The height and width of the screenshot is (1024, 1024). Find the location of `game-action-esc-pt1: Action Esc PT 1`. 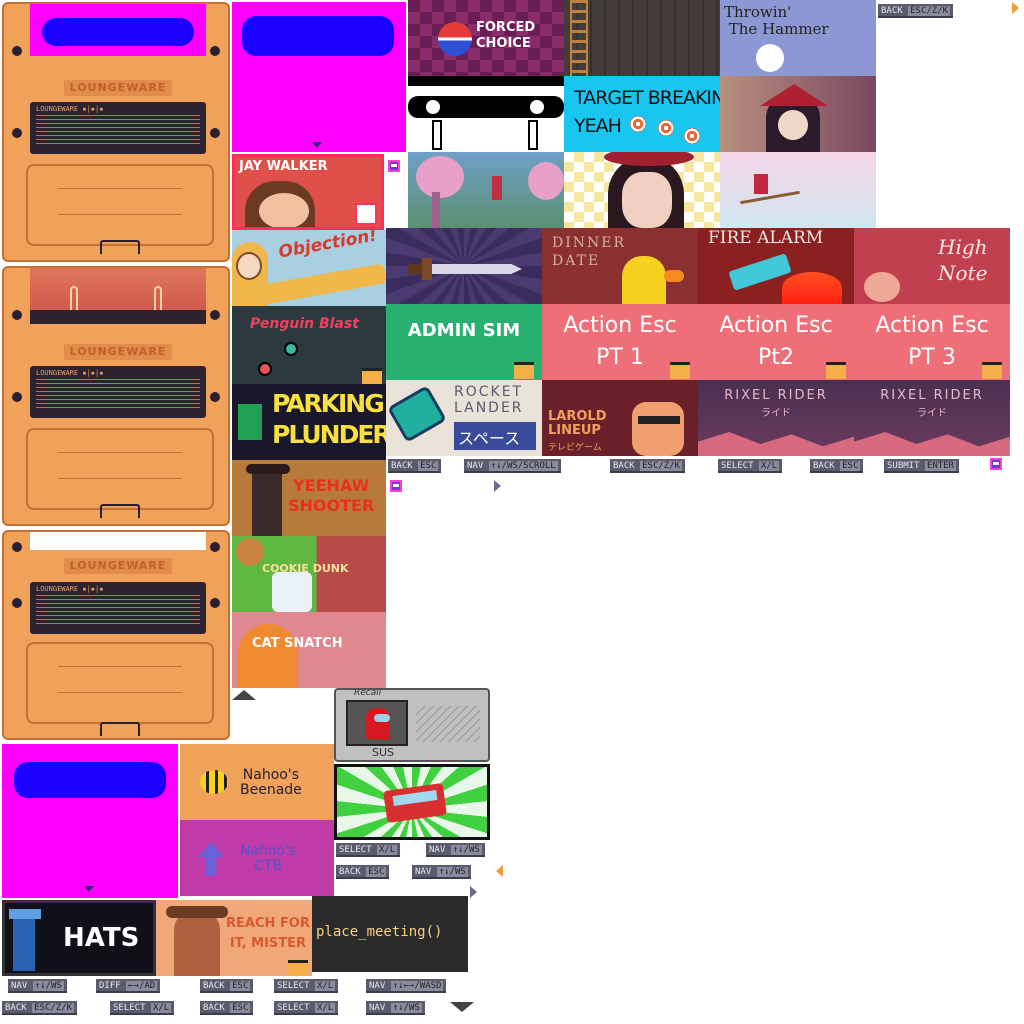

game-action-esc-pt1: Action Esc PT 1 is located at coordinates (620, 342).